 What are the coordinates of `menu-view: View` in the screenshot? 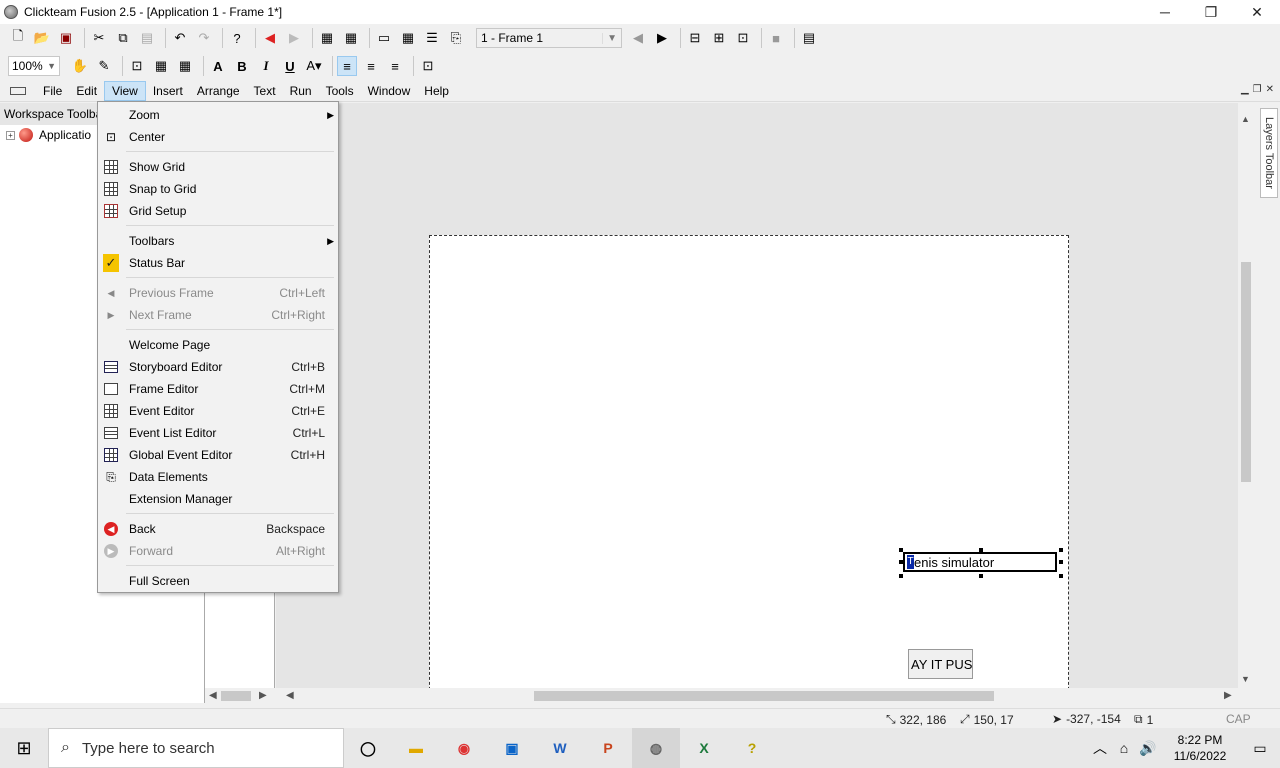 It's located at (125, 90).